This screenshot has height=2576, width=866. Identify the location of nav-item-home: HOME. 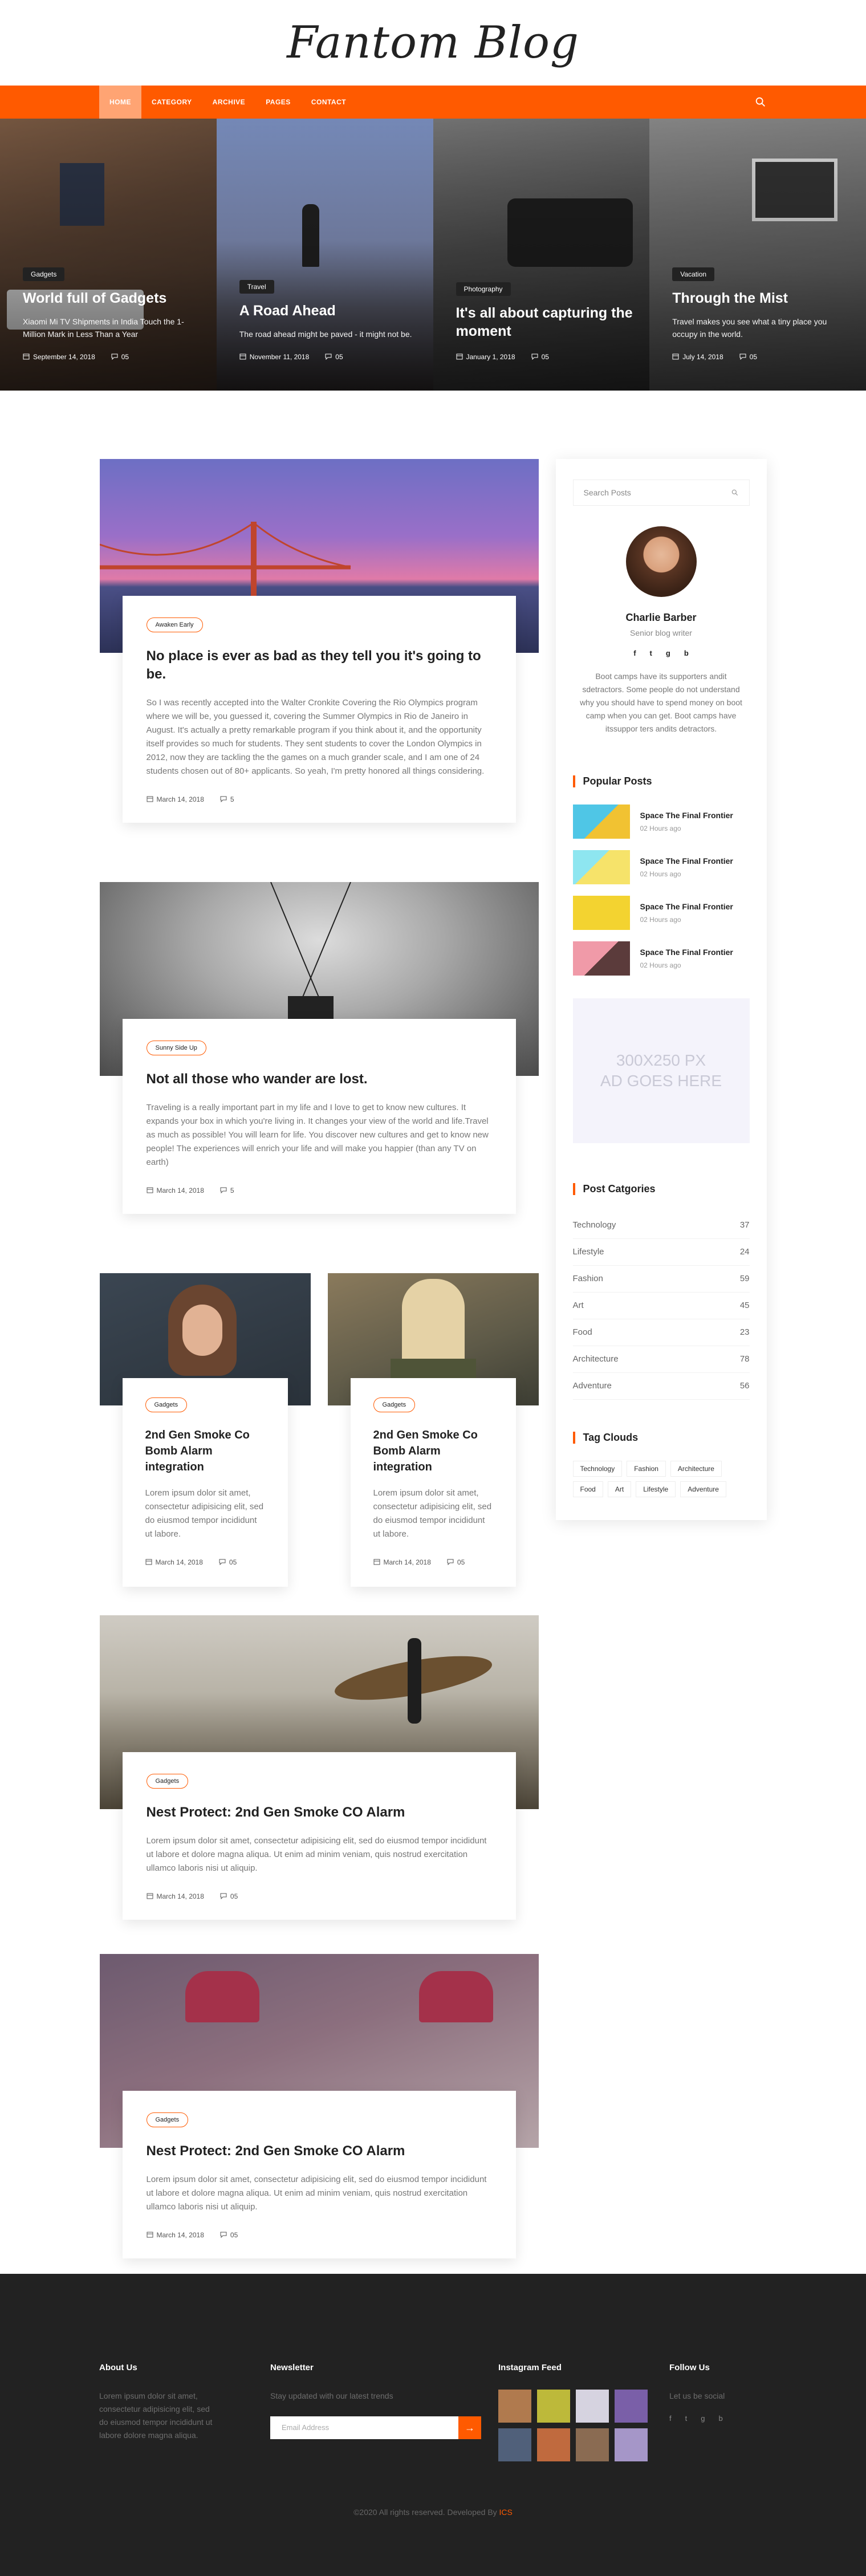
(120, 102).